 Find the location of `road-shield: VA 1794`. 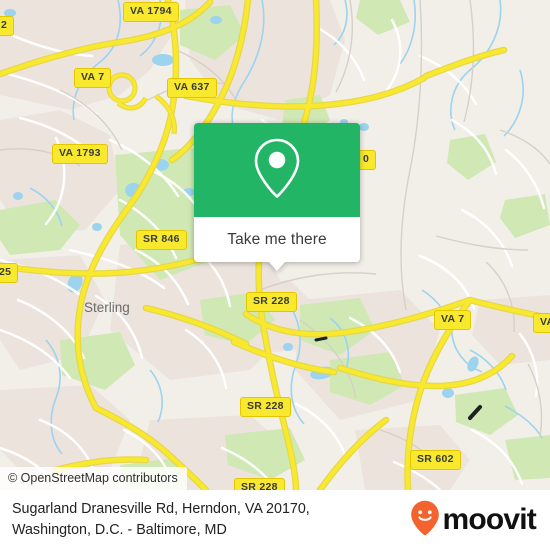

road-shield: VA 1794 is located at coordinates (151, 12).